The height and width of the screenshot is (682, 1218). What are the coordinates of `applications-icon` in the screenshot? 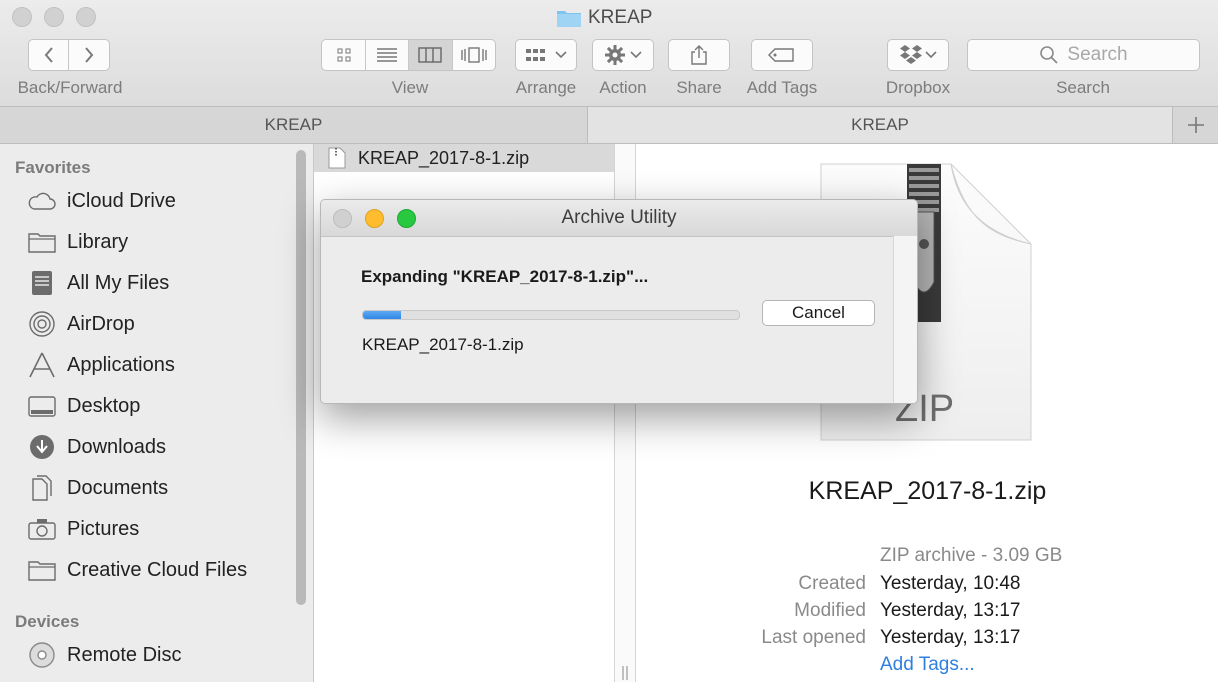 It's located at (42, 365).